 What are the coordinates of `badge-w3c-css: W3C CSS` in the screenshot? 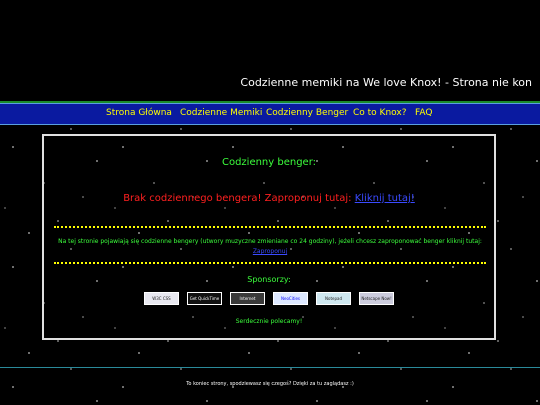 It's located at (161, 298).